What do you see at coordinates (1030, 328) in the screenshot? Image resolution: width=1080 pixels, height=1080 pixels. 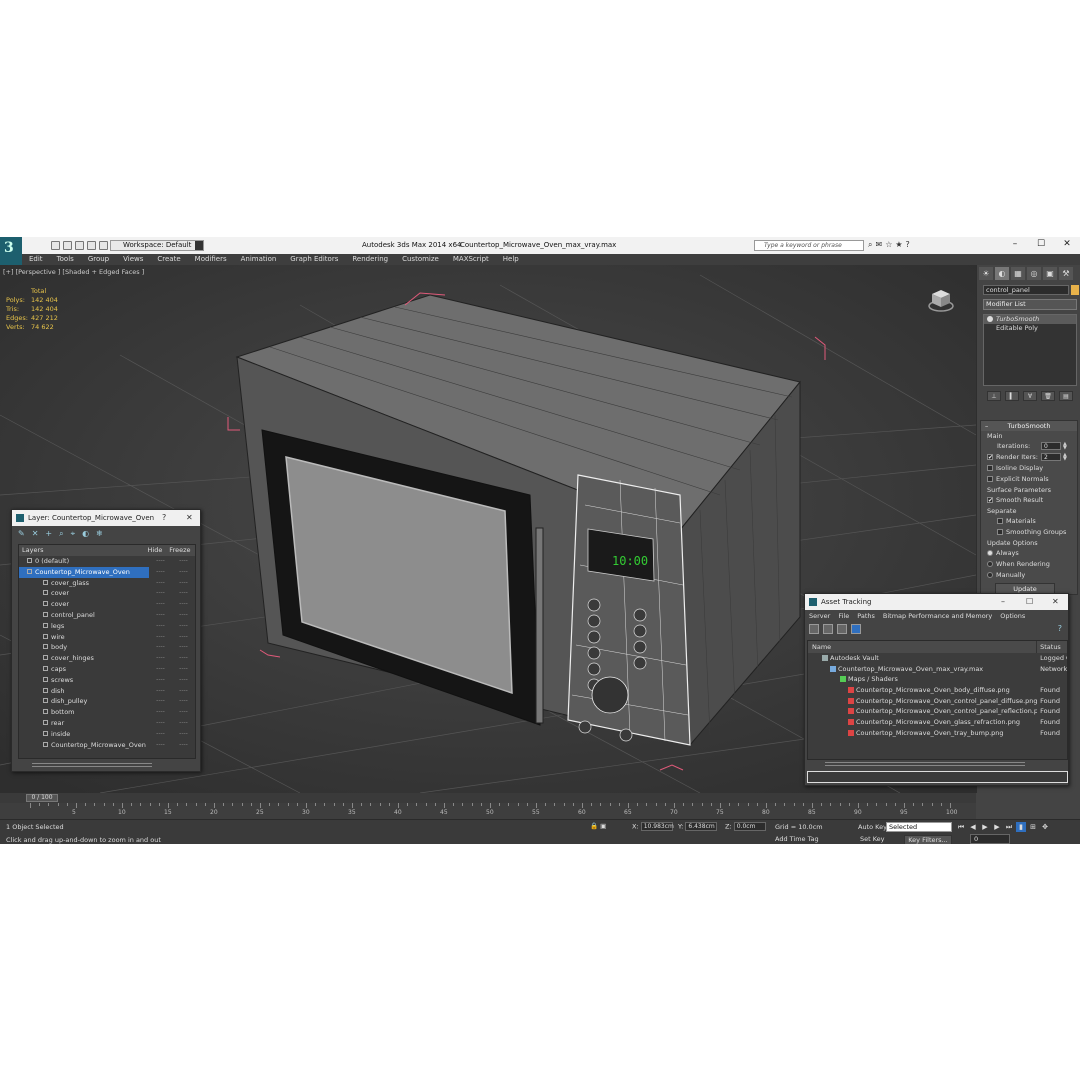 I see `stack-item-editable-poly: Editable Poly` at bounding box center [1030, 328].